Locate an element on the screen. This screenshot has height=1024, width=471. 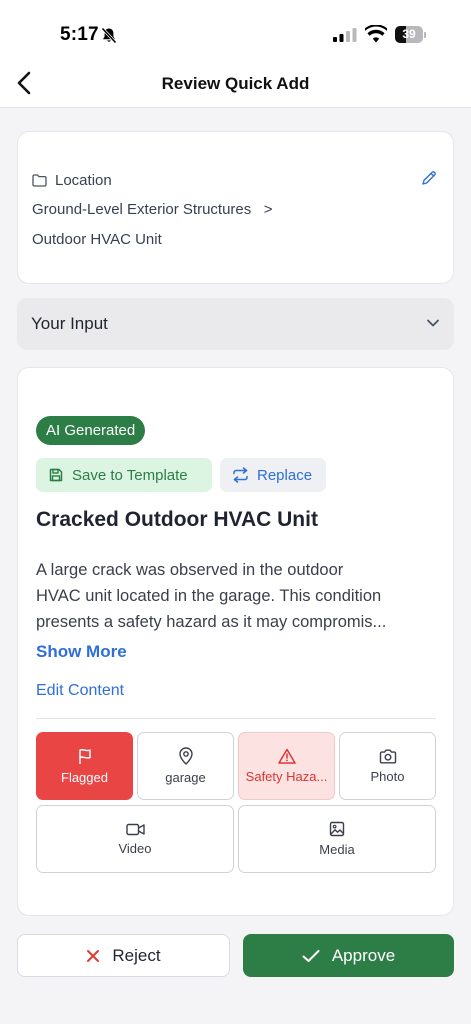
bell-off-icon is located at coordinates (109, 38).